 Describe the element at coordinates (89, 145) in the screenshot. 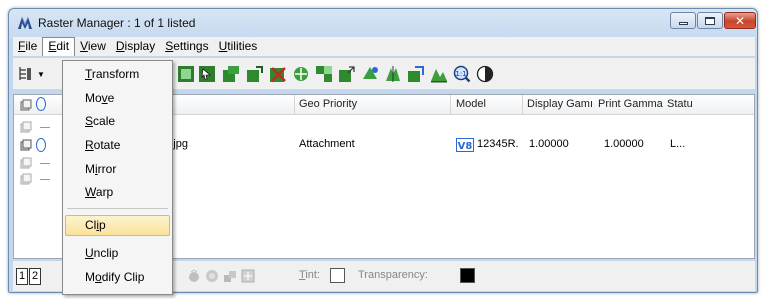

I see `menu-item-accel: R` at that location.